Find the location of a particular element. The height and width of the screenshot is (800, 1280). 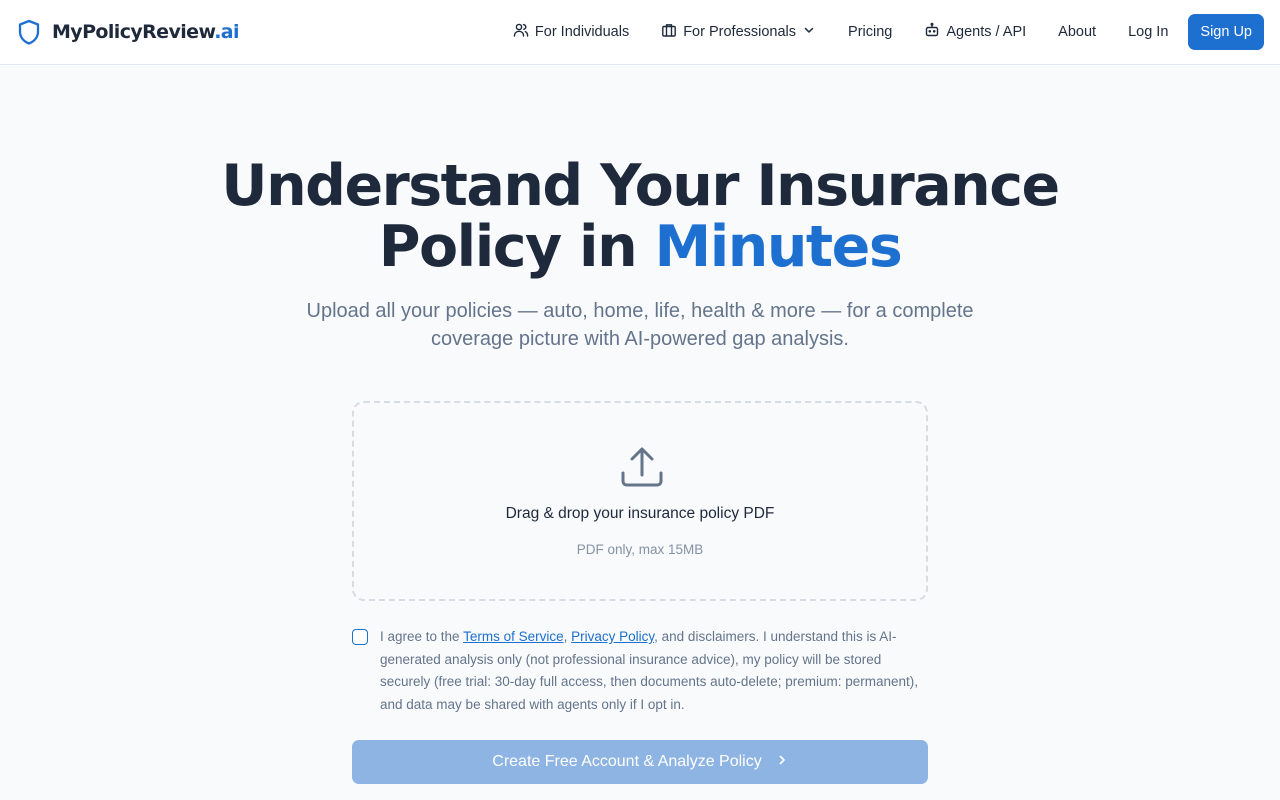

login-link: Log In is located at coordinates (1148, 32).